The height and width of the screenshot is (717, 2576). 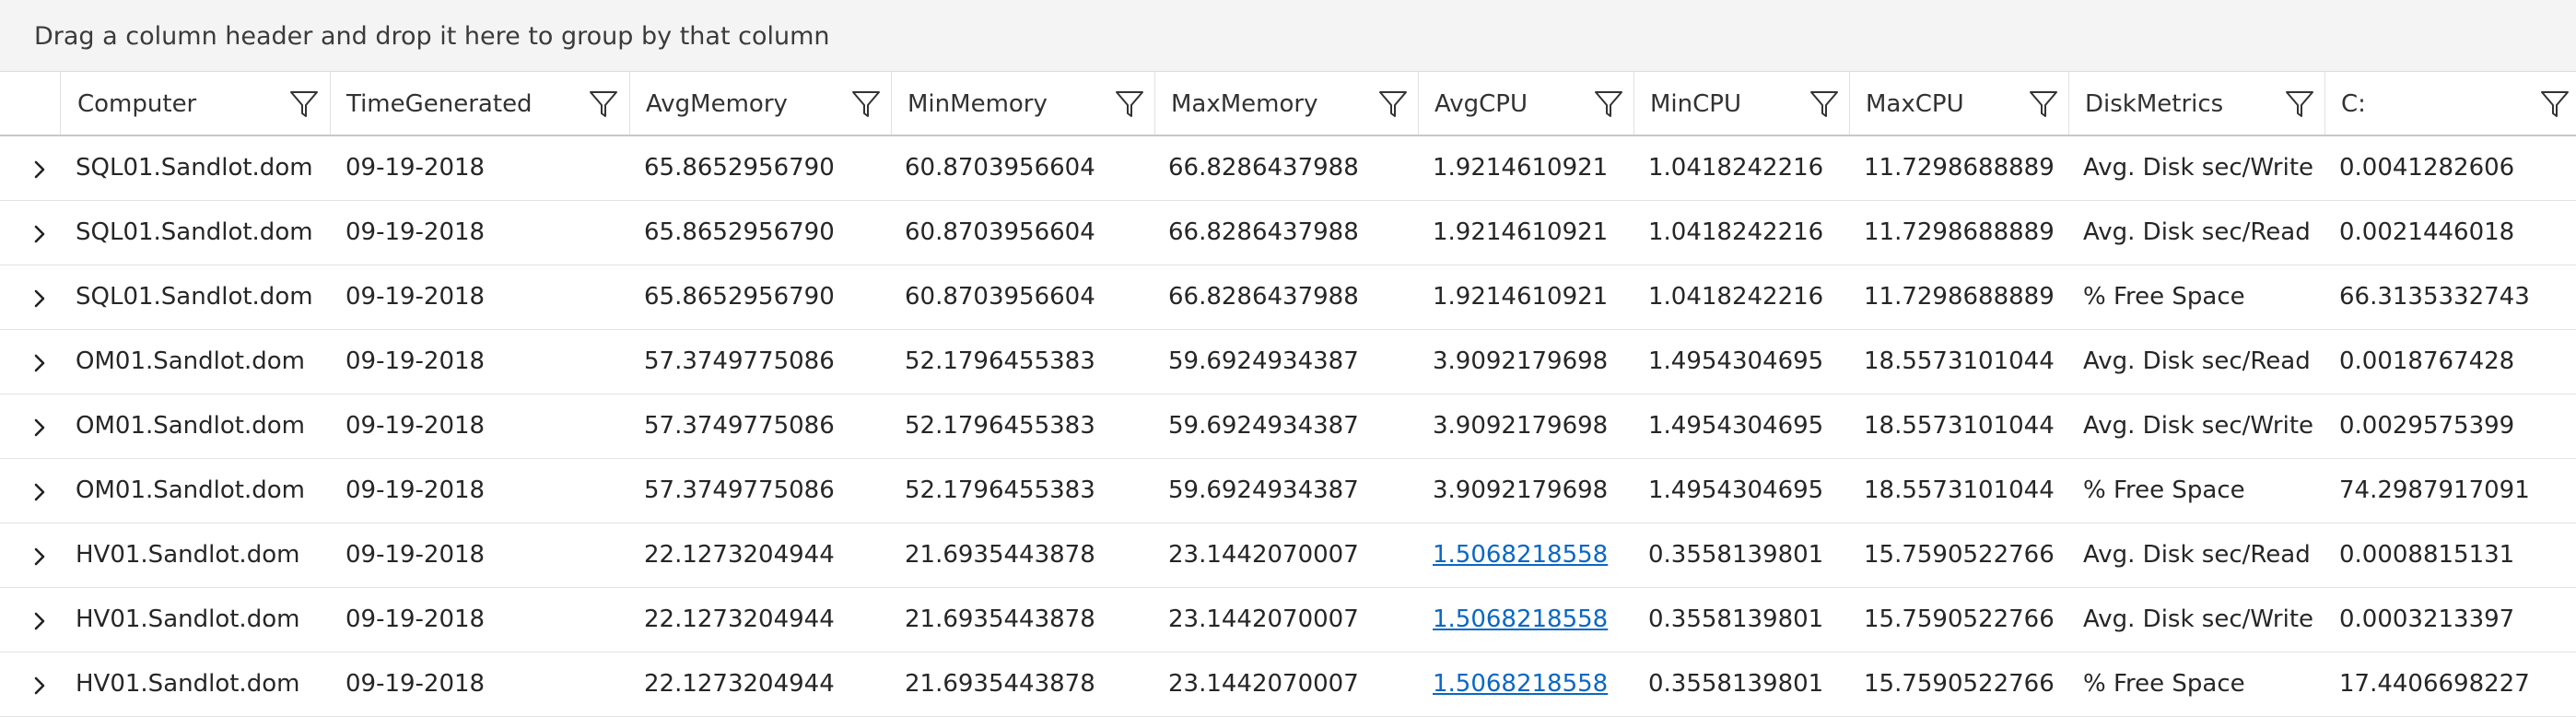 I want to click on cell-c-drive: 0.0008815131, so click(x=2427, y=555).